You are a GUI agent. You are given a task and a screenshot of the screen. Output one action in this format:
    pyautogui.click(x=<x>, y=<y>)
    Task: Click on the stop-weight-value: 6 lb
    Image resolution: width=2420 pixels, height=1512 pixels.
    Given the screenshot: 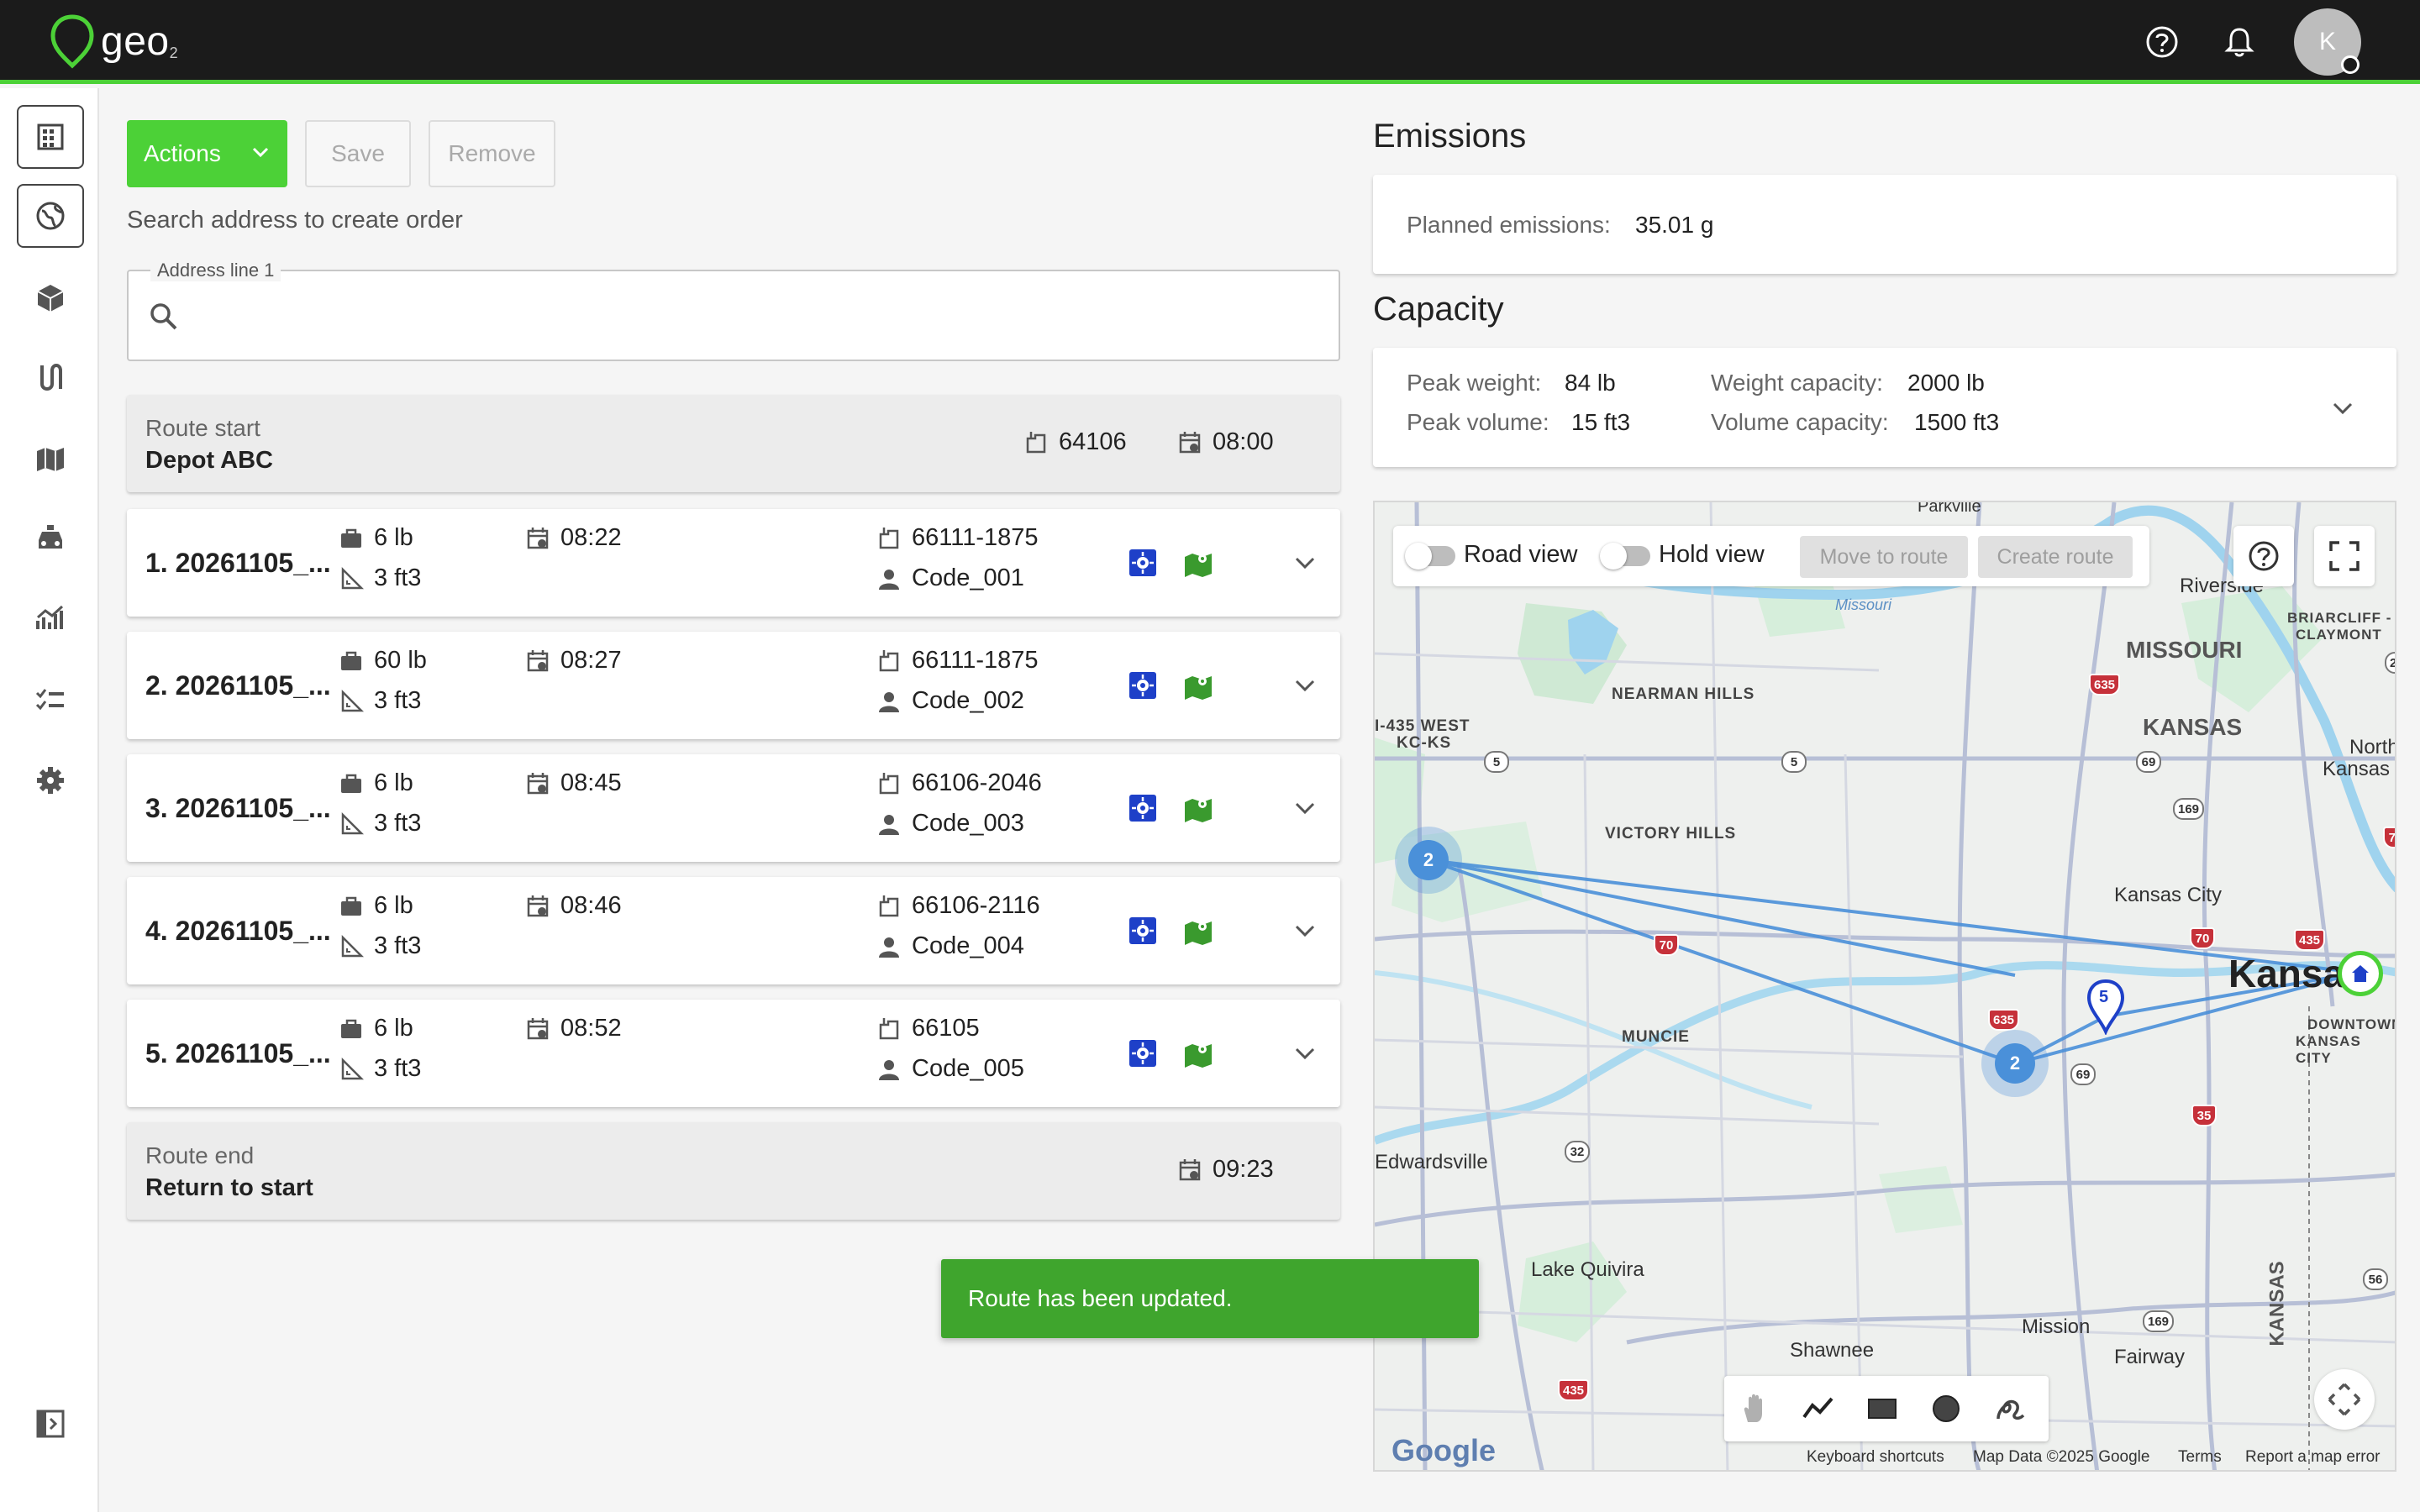 What is the action you would take?
    pyautogui.click(x=393, y=1028)
    